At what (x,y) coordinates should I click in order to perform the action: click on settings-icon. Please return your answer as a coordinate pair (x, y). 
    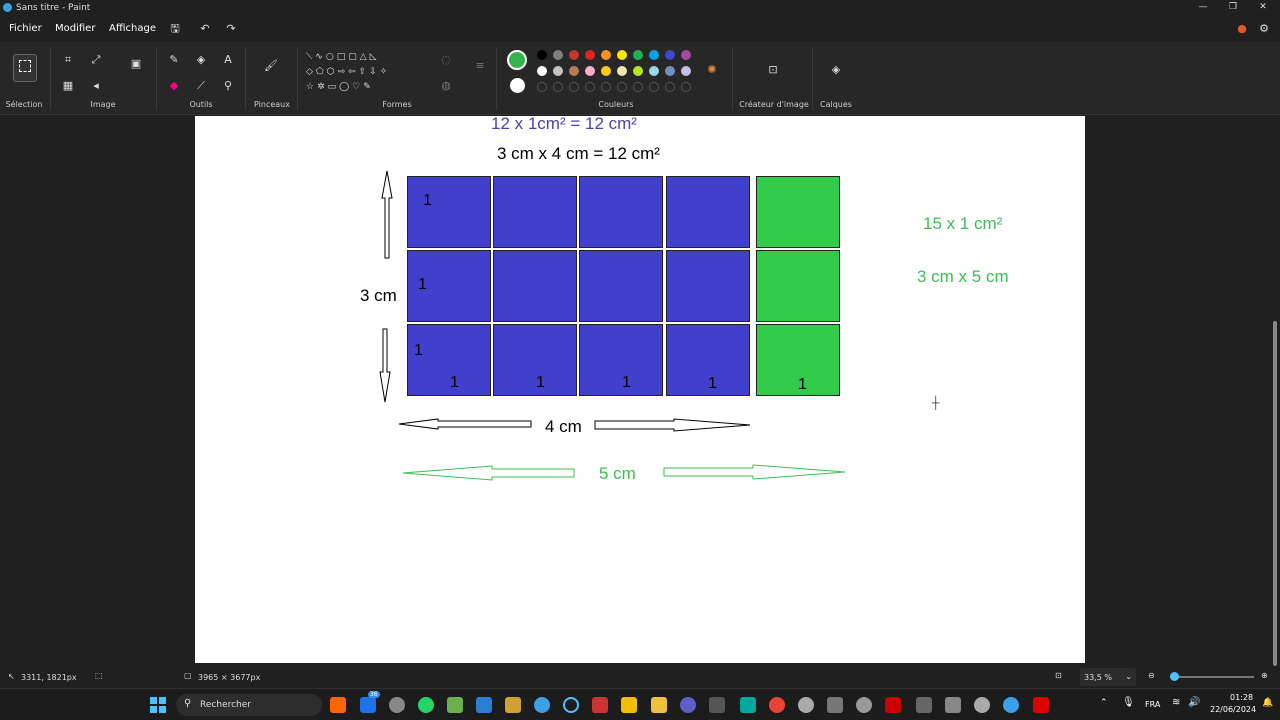
    Looking at the image, I should click on (397, 705).